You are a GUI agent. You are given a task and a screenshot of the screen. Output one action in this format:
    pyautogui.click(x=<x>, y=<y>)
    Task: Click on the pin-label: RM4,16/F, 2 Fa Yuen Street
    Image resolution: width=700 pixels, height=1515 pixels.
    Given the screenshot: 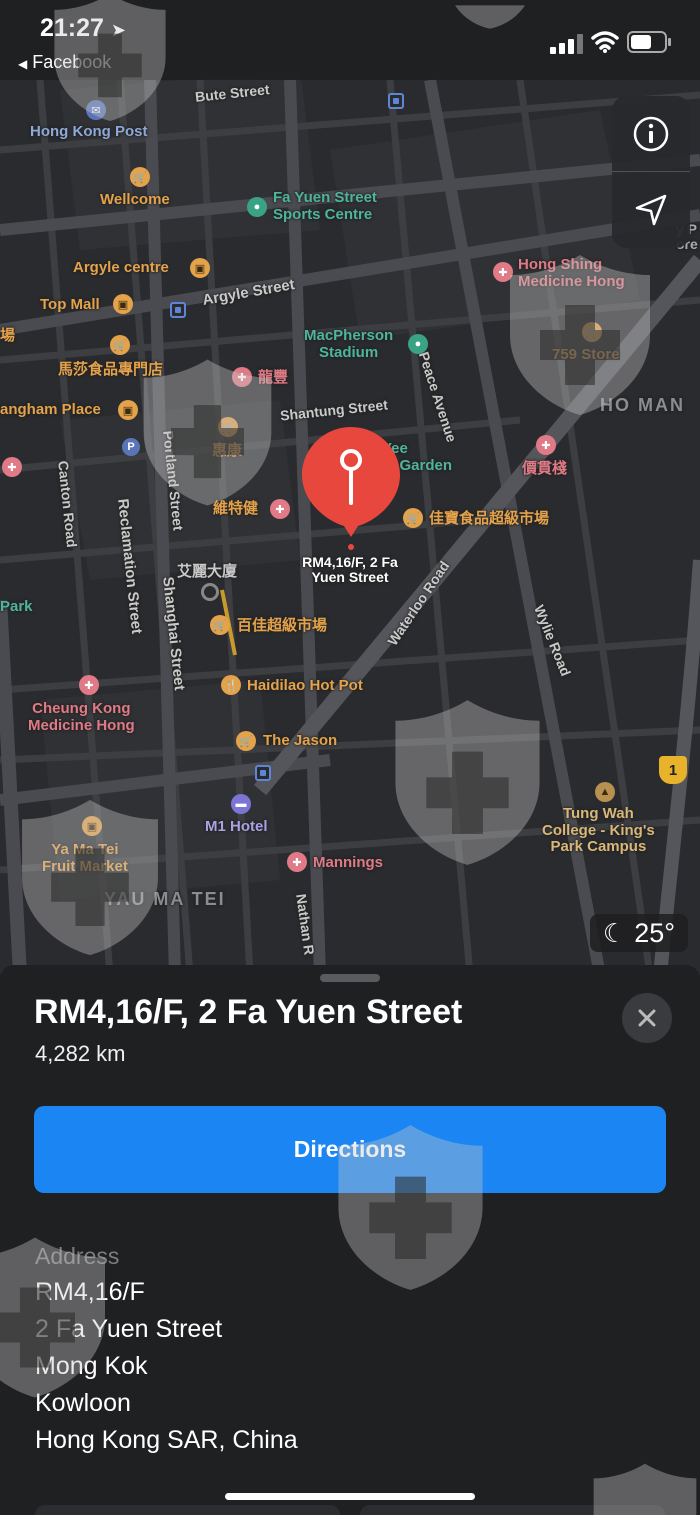 What is the action you would take?
    pyautogui.click(x=350, y=570)
    